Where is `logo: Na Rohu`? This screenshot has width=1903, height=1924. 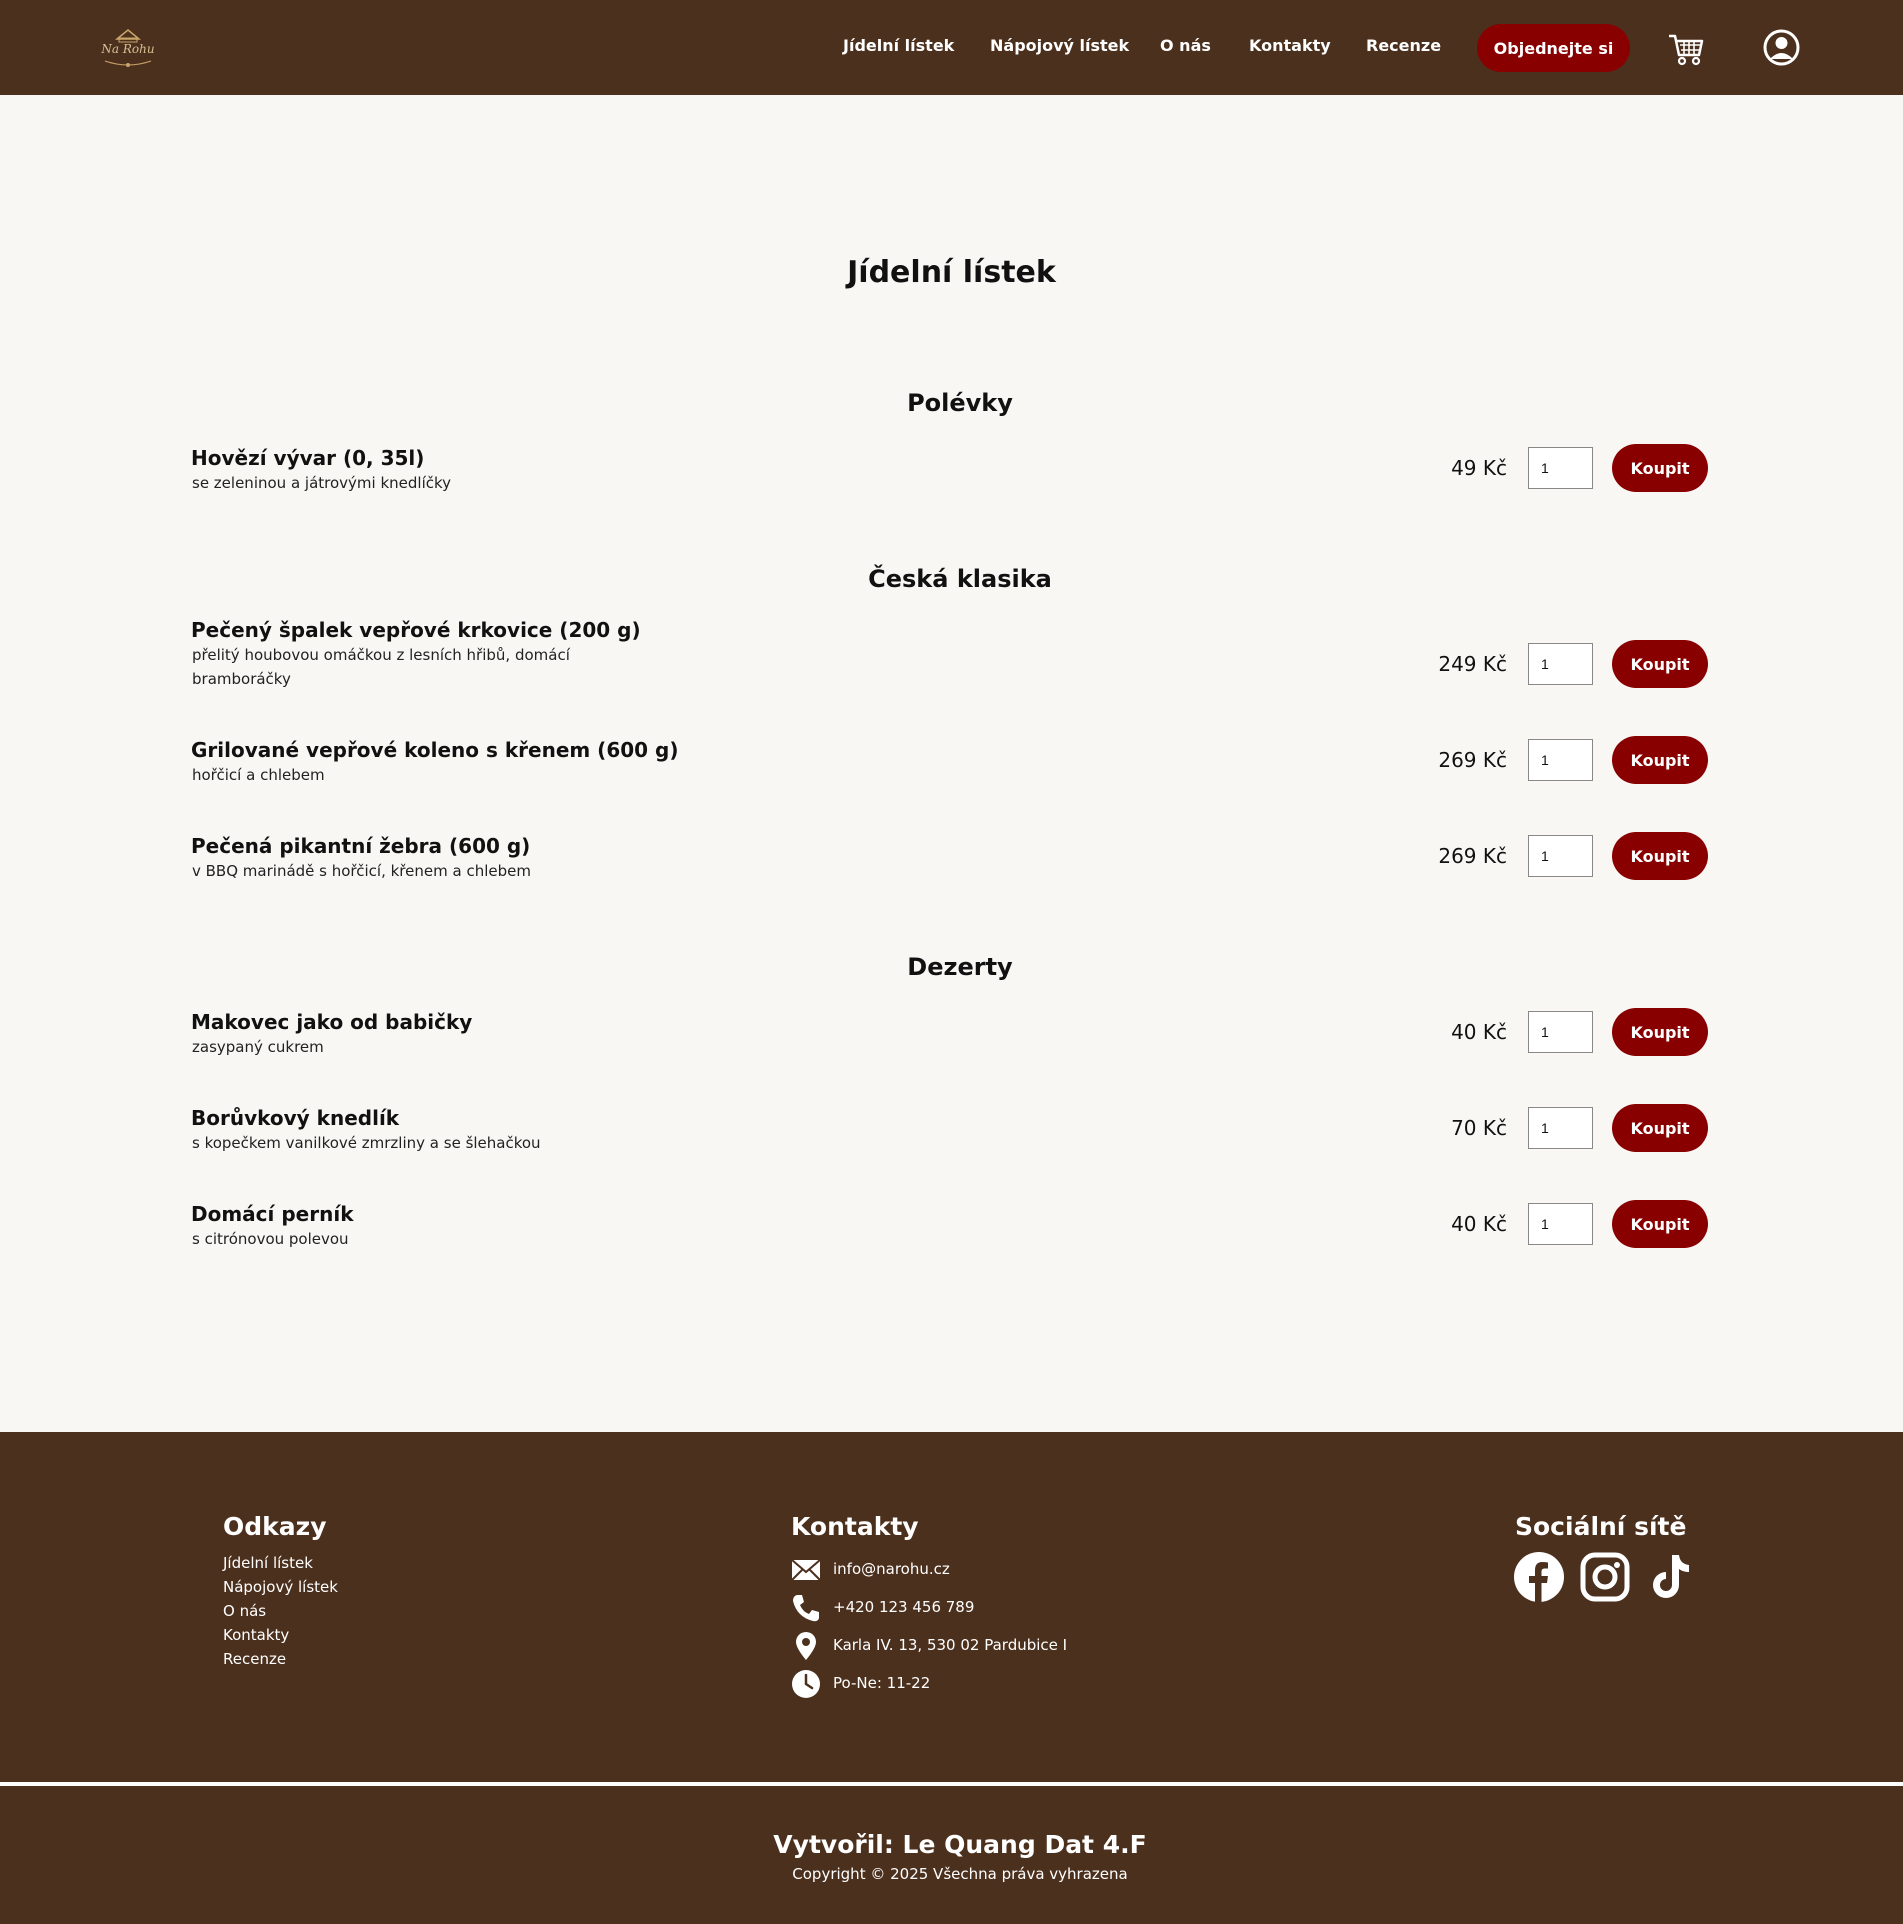 logo: Na Rohu is located at coordinates (128, 47).